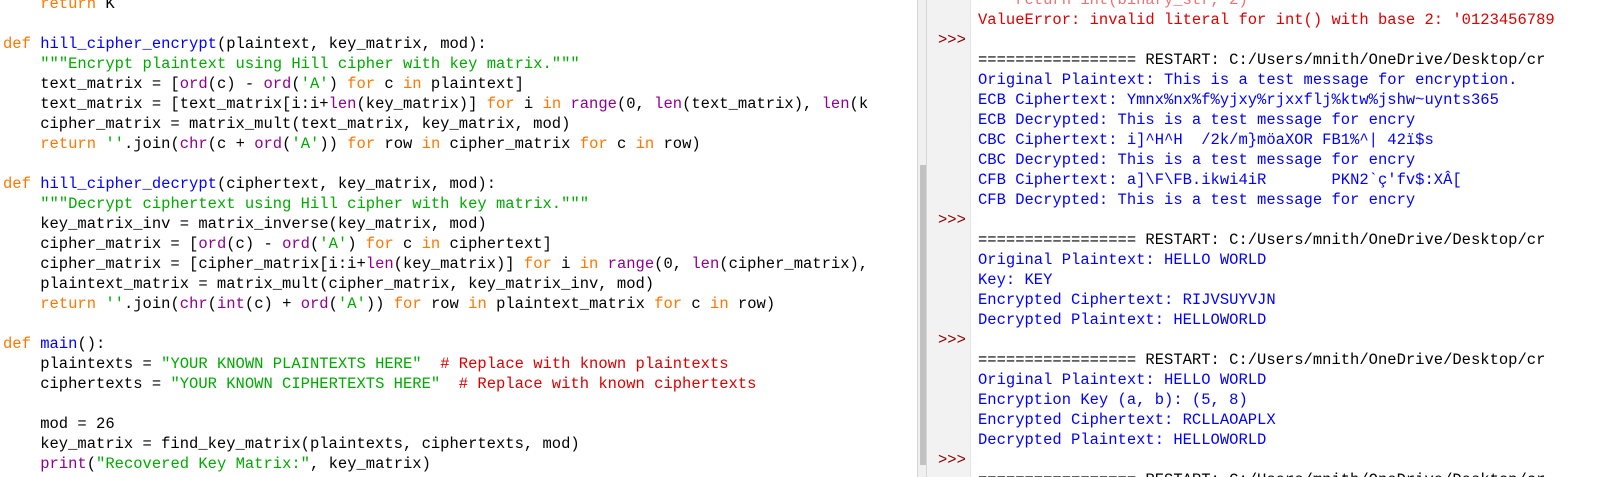  Describe the element at coordinates (59, 424) in the screenshot. I see `code-token: mod = 26` at that location.